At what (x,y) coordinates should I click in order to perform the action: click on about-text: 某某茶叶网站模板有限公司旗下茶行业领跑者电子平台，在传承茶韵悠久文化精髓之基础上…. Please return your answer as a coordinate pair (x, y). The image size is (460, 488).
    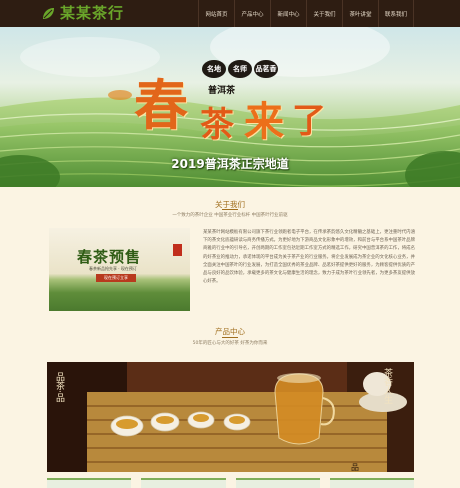
    Looking at the image, I should click on (309, 257).